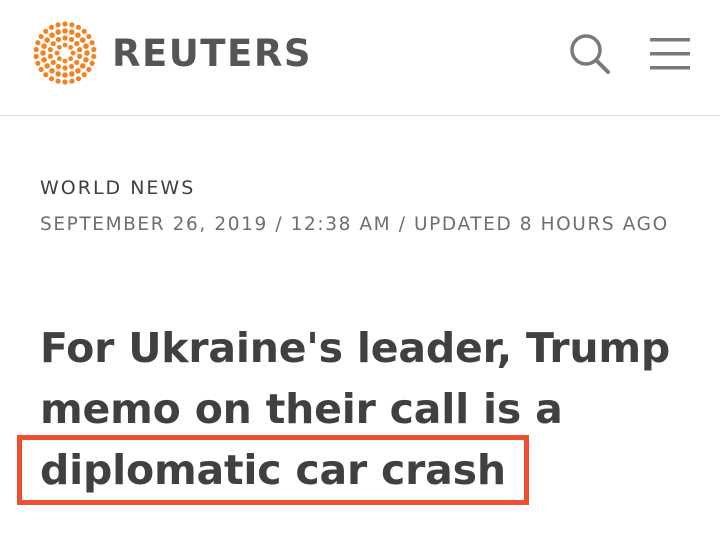  I want to click on reuters-logo: REUTERS, so click(171, 53).